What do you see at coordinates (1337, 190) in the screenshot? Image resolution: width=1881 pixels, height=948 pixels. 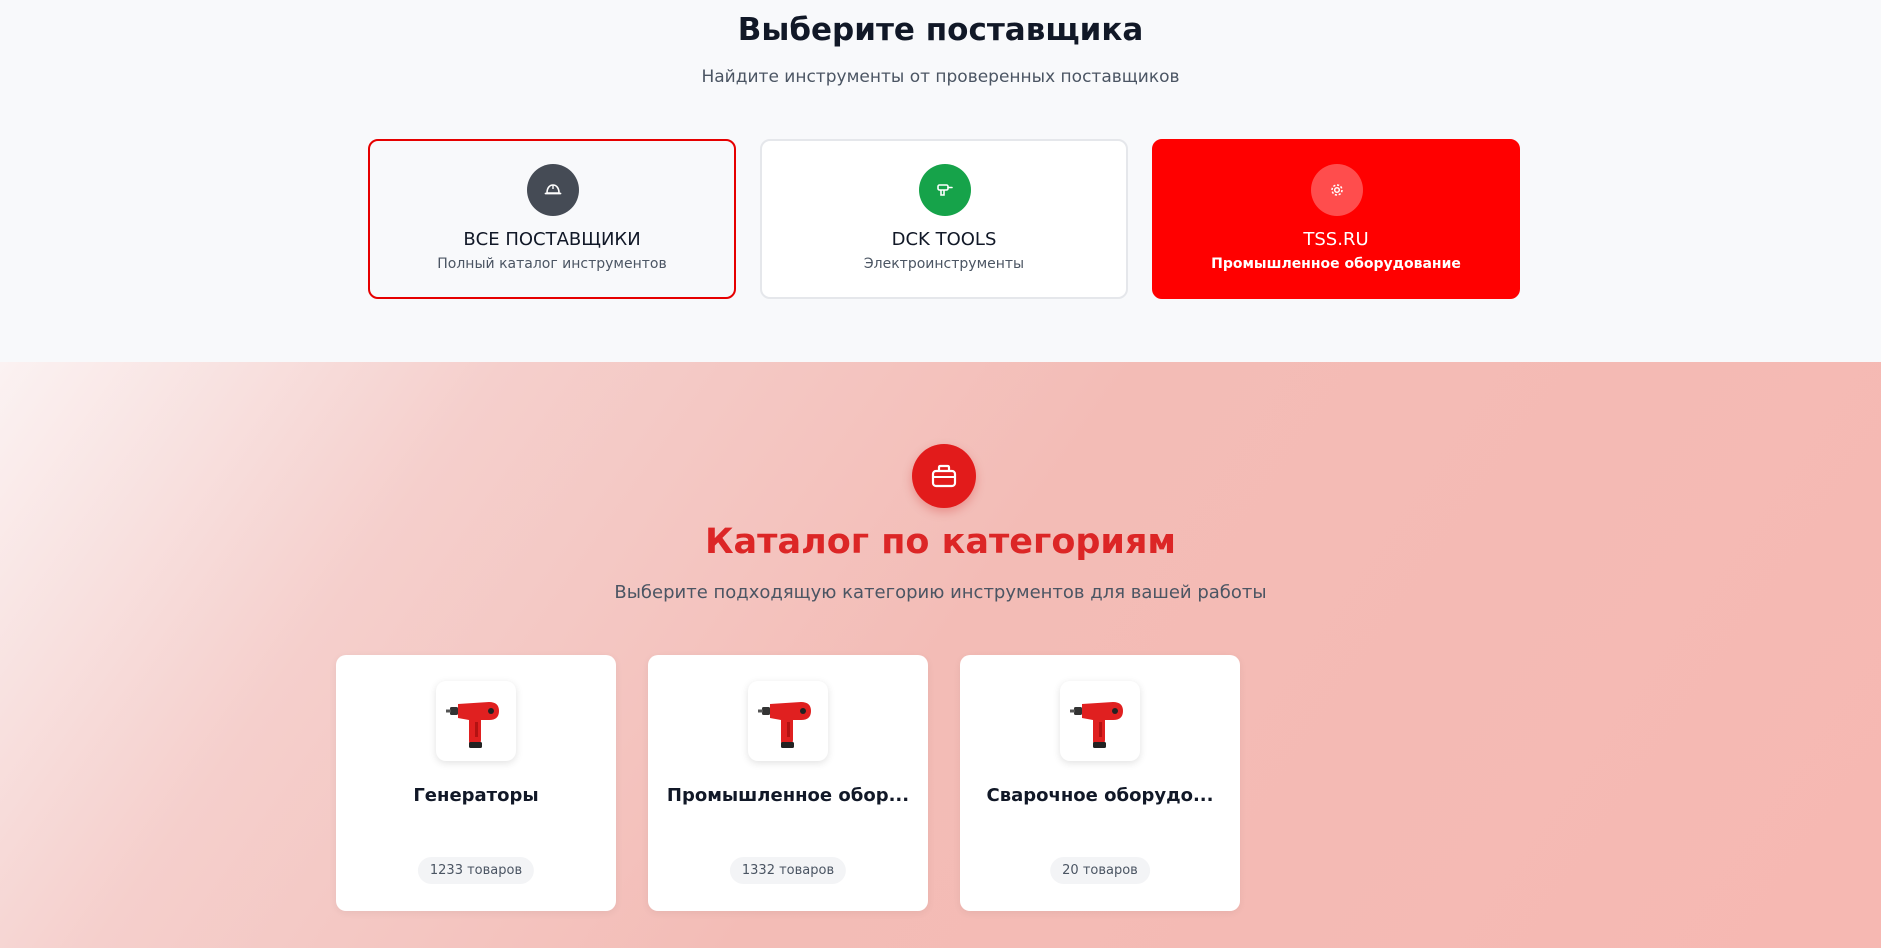 I see `gear-icon` at bounding box center [1337, 190].